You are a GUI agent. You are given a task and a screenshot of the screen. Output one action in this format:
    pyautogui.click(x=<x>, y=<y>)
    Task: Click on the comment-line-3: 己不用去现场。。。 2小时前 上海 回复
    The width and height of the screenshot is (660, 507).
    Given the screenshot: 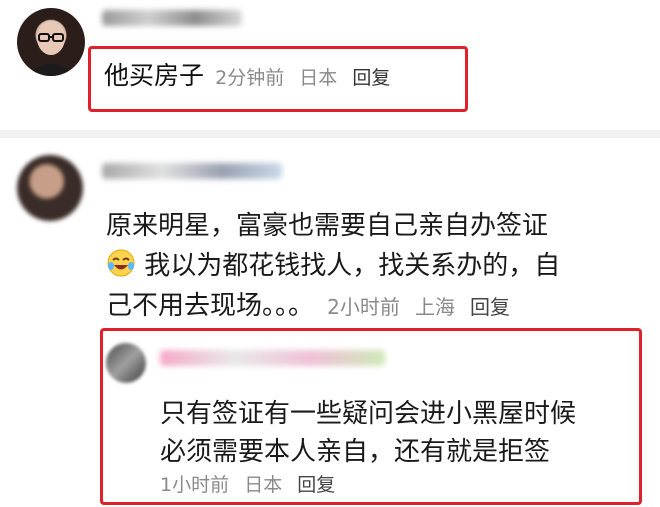 What is the action you would take?
    pyautogui.click(x=308, y=303)
    